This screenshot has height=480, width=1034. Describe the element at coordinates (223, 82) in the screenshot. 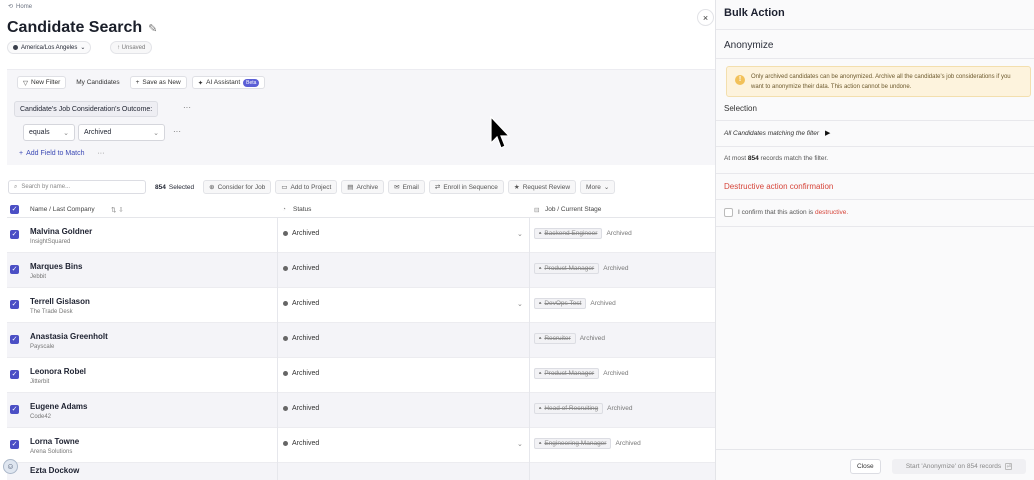

I see `ai-assistant-label: AI Assistant` at that location.